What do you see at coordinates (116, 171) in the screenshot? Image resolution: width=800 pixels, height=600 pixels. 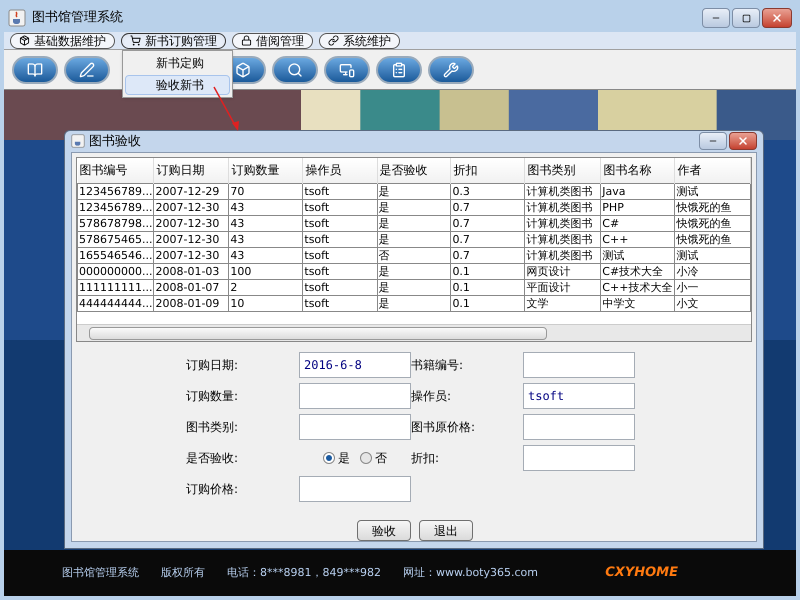 I see `column-header: 图书编号` at bounding box center [116, 171].